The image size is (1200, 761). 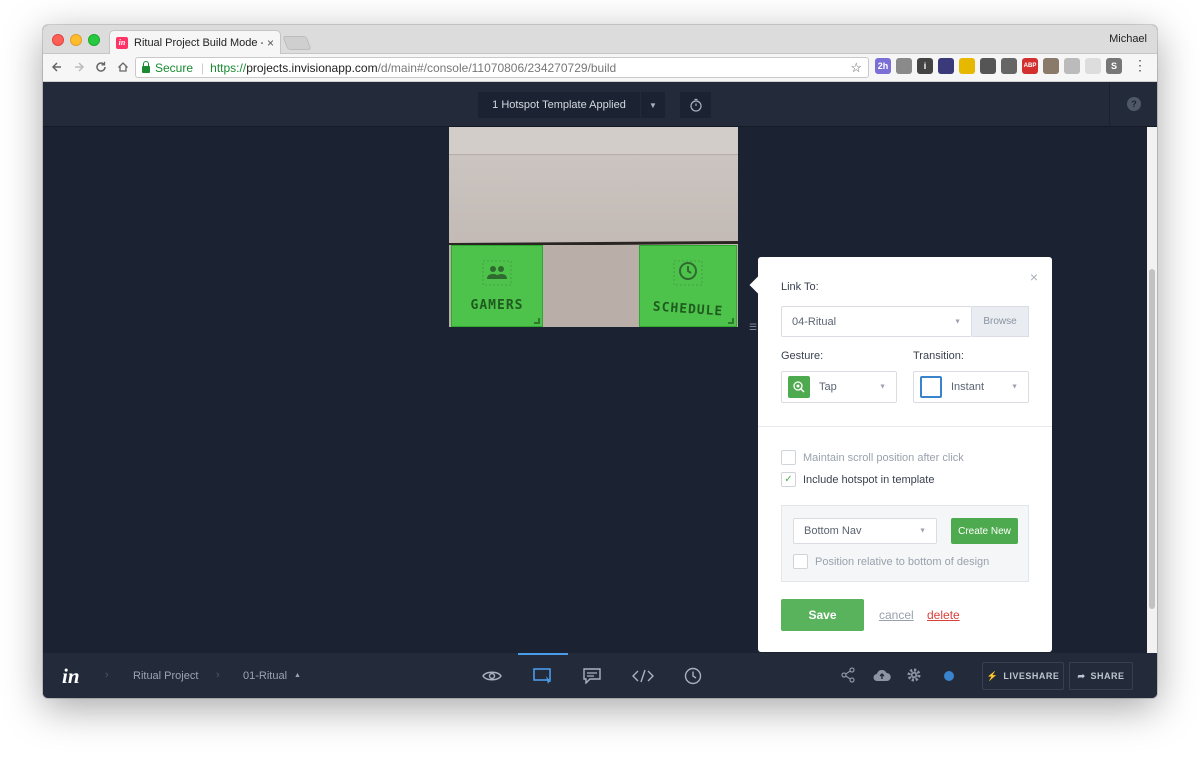 I want to click on drag-handle-icon: ☰, so click(x=753, y=327).